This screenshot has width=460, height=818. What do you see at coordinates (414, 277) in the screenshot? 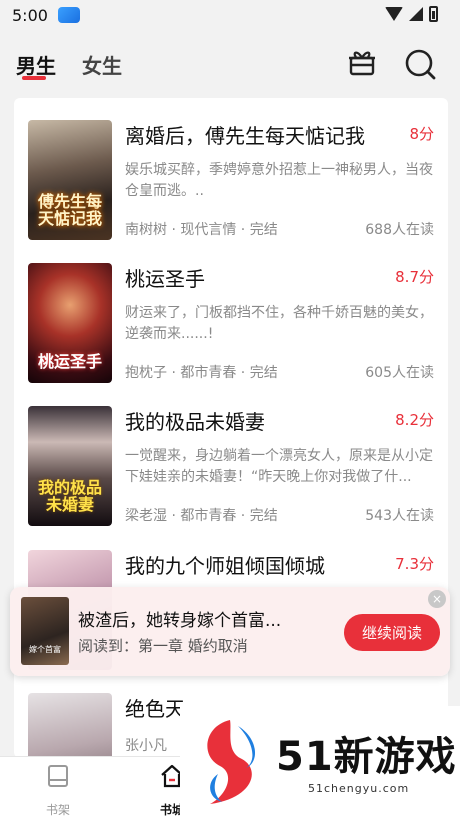
I see `book-score: 8.7分` at bounding box center [414, 277].